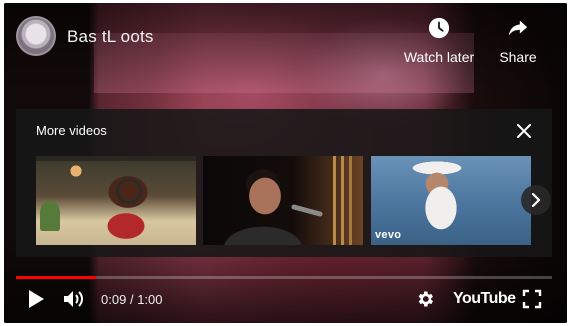 This screenshot has width=571, height=326. What do you see at coordinates (388, 235) in the screenshot?
I see `vevo-badge: vevo` at bounding box center [388, 235].